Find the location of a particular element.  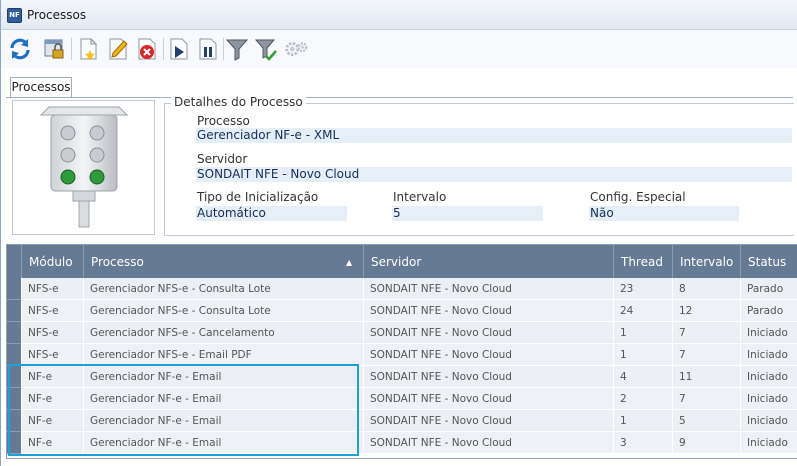

new-document-icon is located at coordinates (89, 48).